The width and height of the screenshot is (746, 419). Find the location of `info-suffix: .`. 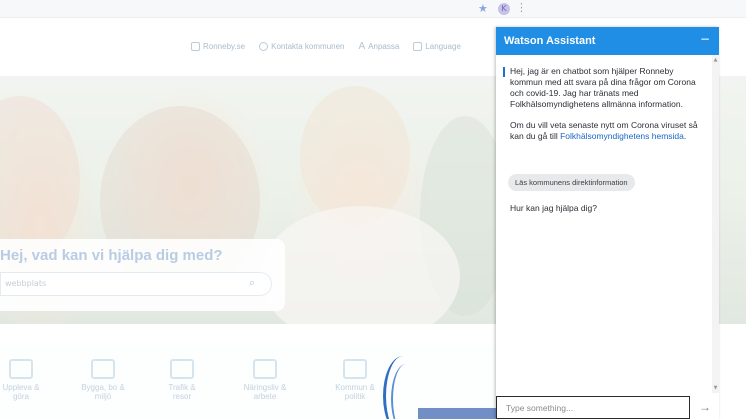

info-suffix: . is located at coordinates (685, 136).